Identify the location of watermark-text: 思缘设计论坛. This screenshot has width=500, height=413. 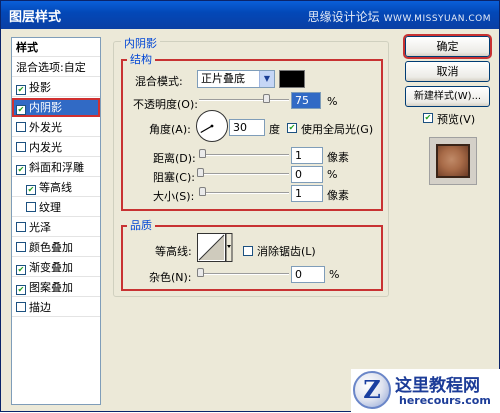
(343, 17).